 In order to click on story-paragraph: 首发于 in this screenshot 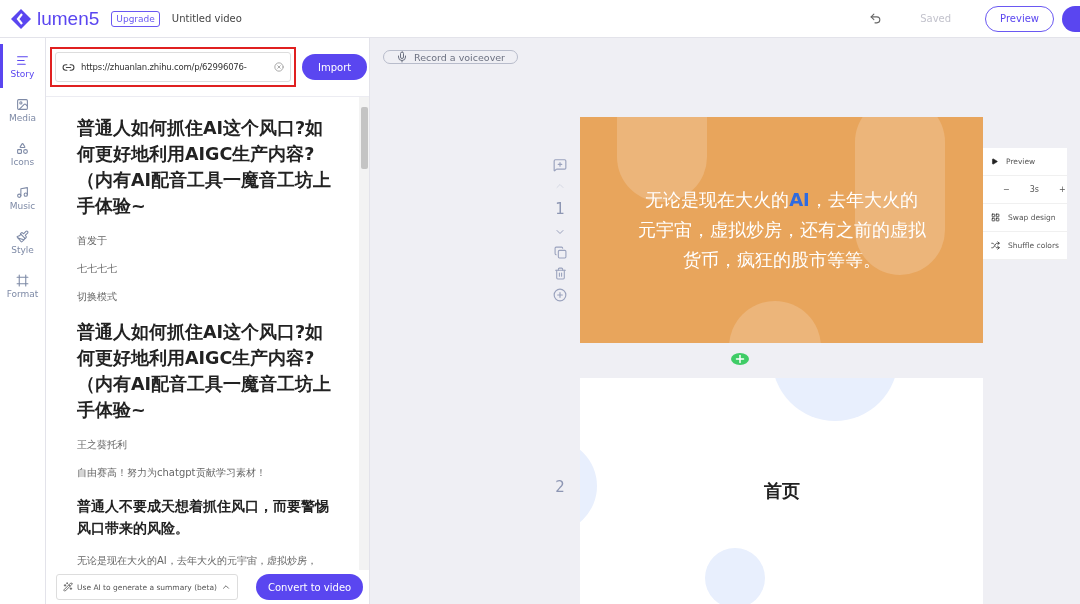, I will do `click(207, 241)`.